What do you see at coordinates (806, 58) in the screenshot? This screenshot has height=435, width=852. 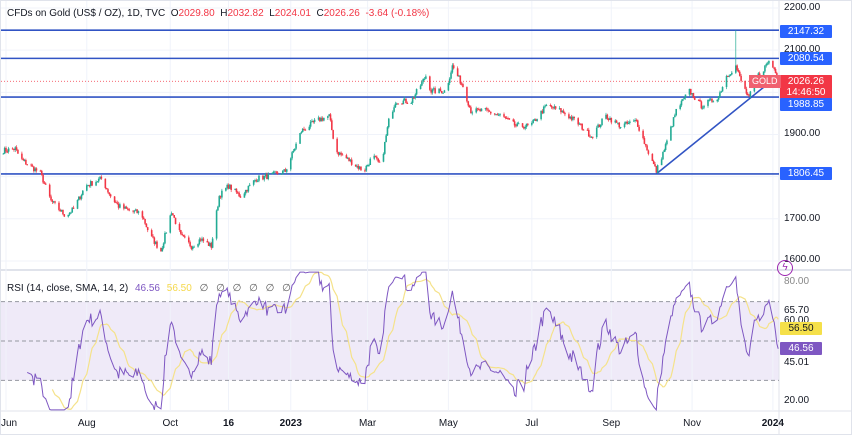 I see `level-tag-2080: 2080.54` at bounding box center [806, 58].